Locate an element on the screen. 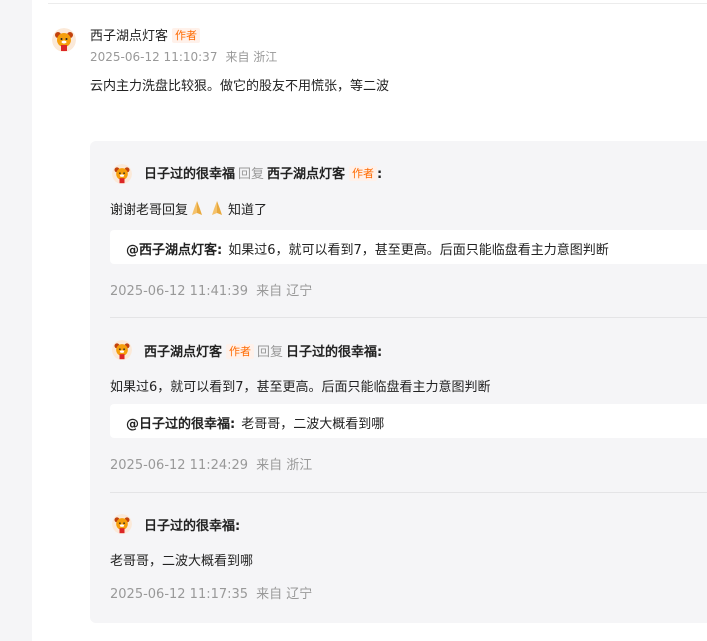 The height and width of the screenshot is (641, 707). reply-author: 西子湖点灯客 is located at coordinates (183, 352).